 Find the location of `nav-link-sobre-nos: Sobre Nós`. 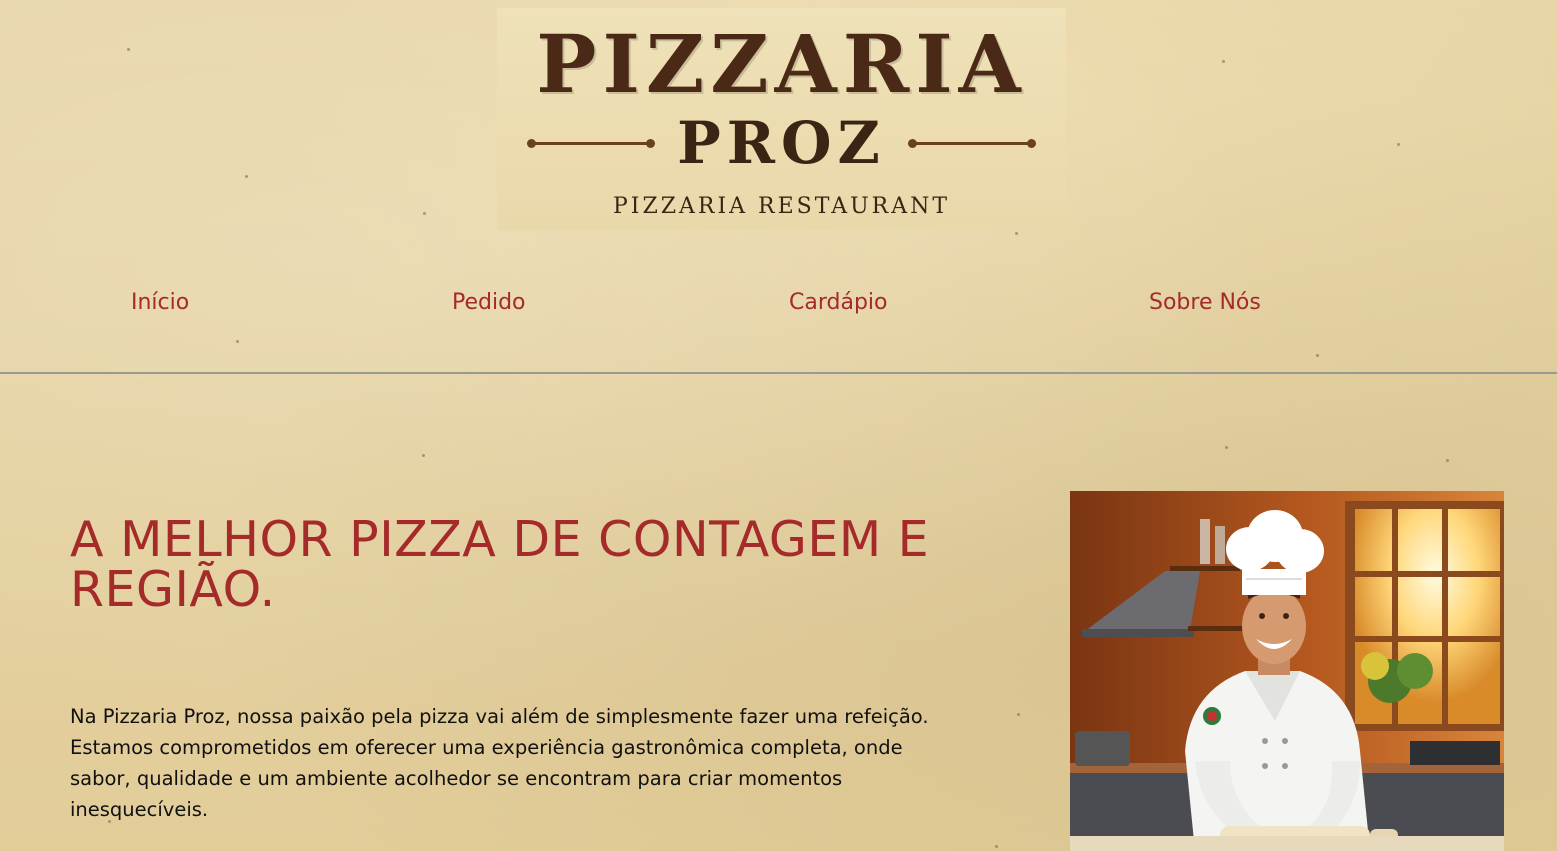

nav-link-sobre-nos: Sobre Nós is located at coordinates (1205, 302).